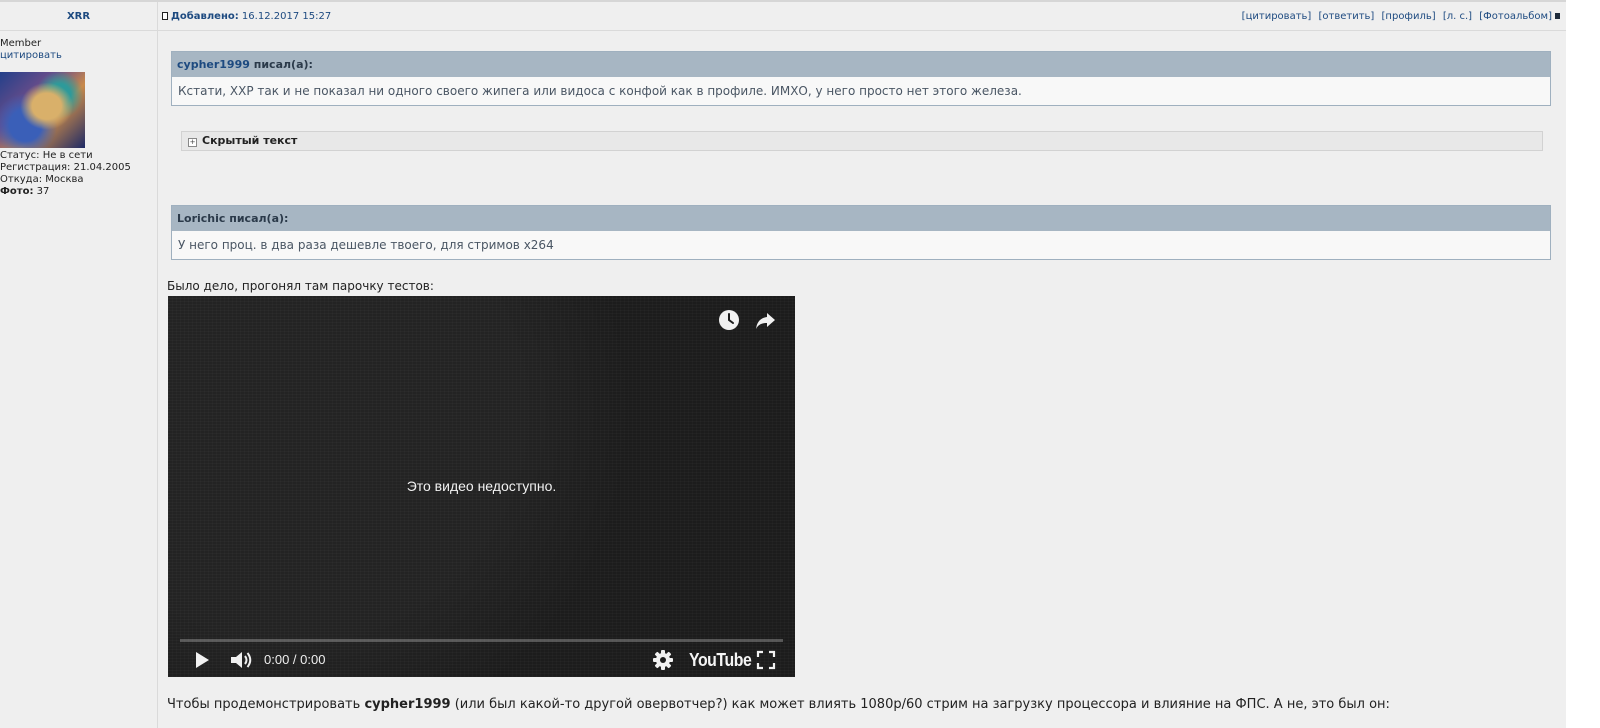 This screenshot has width=1600, height=728. I want to click on watch-later-icon, so click(729, 320).